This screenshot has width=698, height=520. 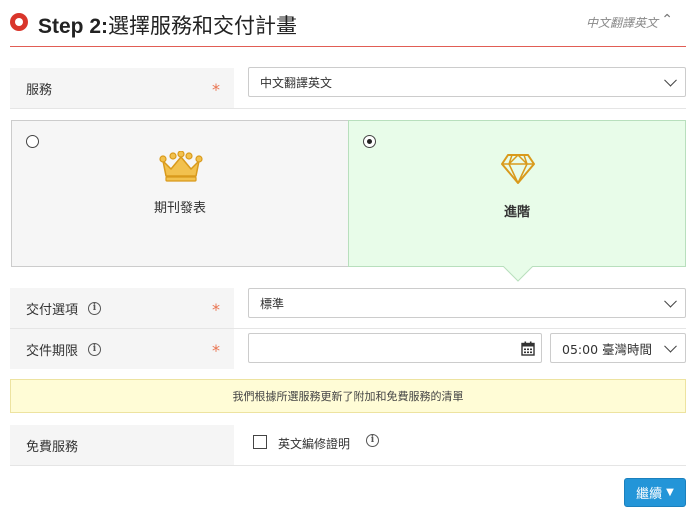 I want to click on update-notice: 我們根據所選服務更新了附加和免費服務的清單, so click(x=348, y=396).